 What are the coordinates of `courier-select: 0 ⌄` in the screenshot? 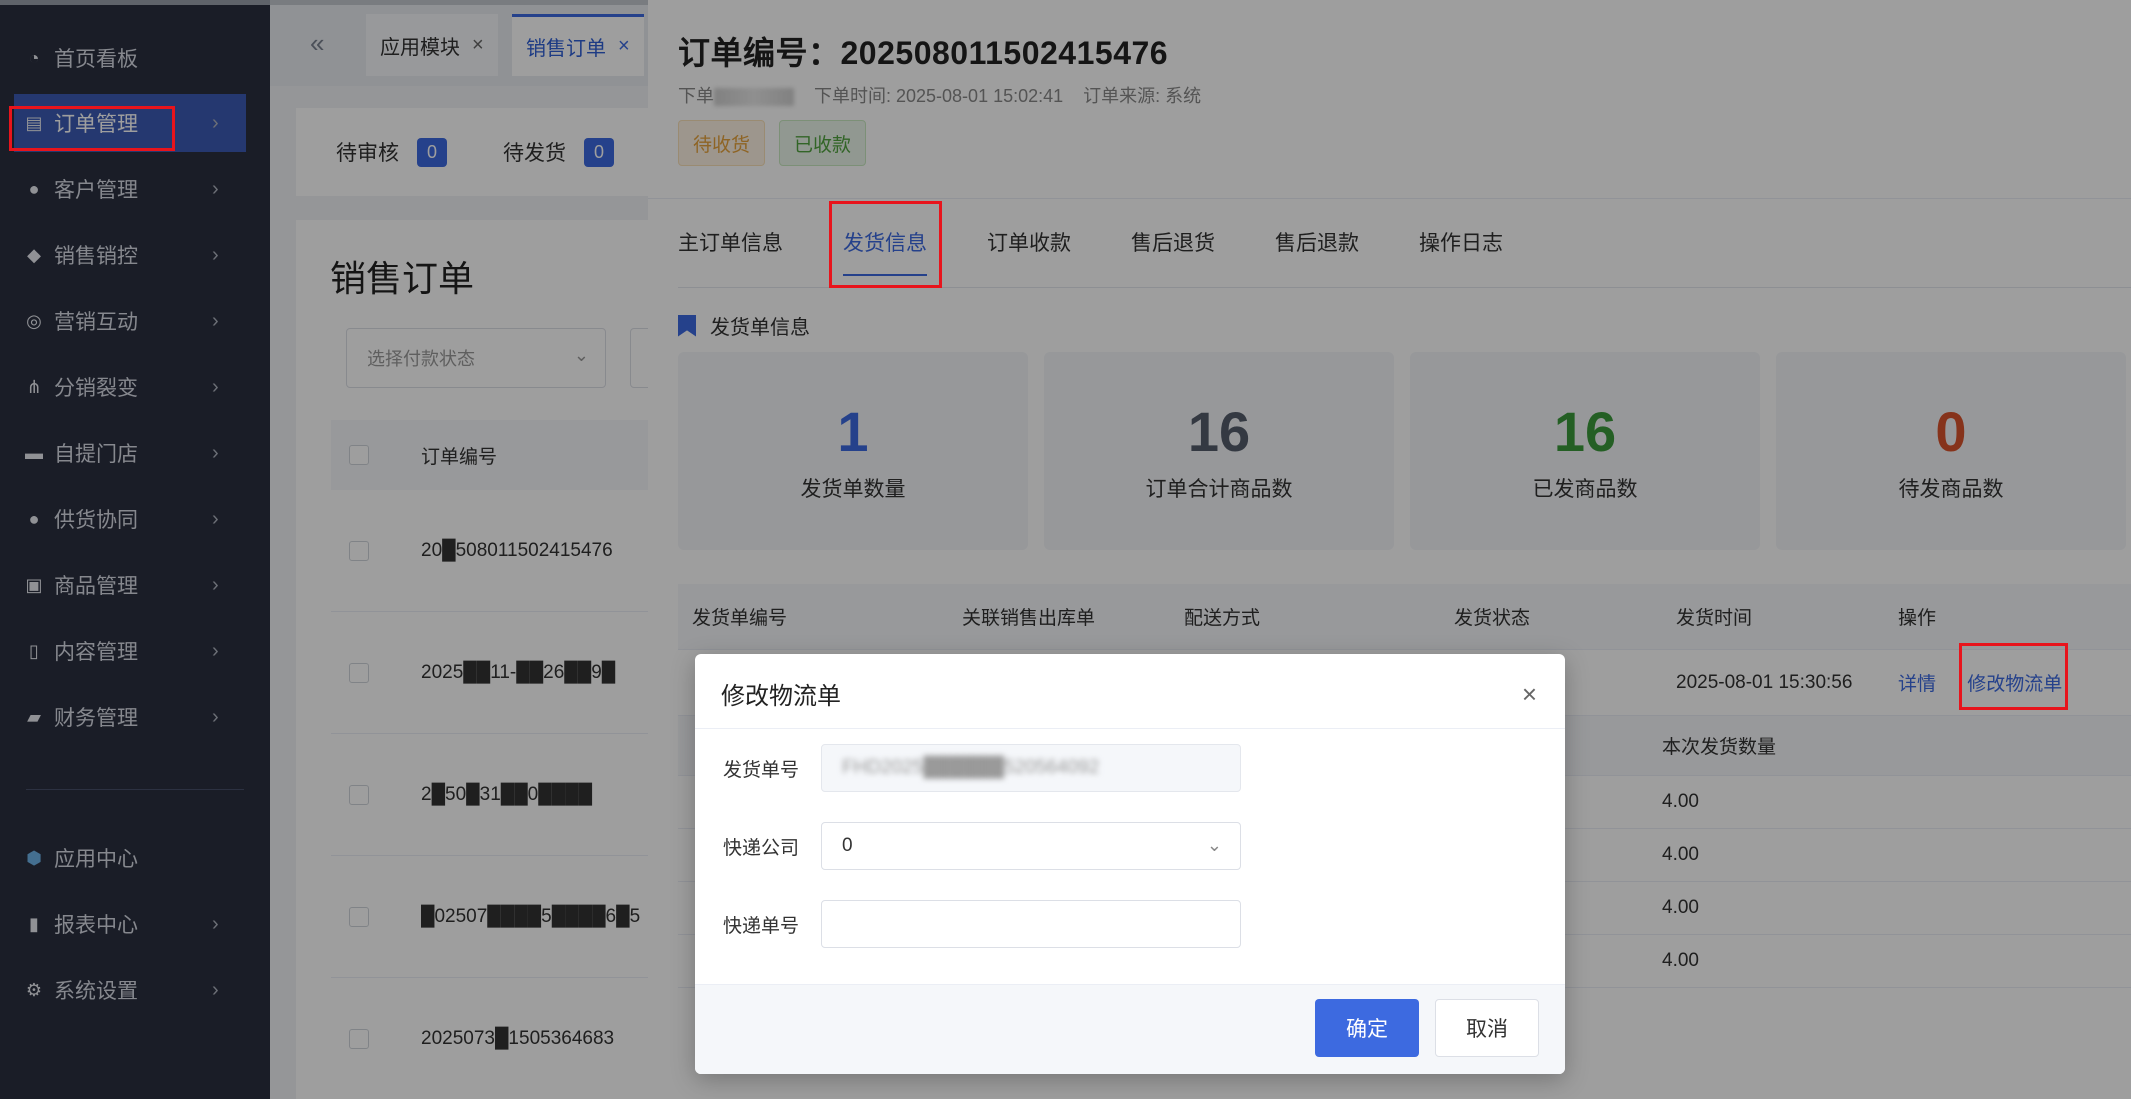 It's located at (1031, 846).